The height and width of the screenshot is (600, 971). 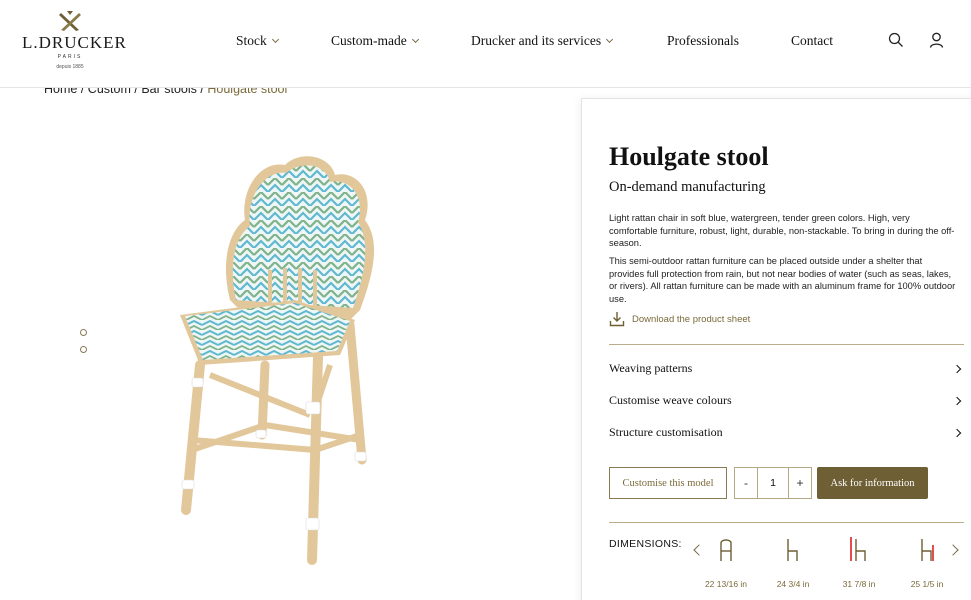 What do you see at coordinates (70, 57) in the screenshot?
I see `brand-city: PARIS` at bounding box center [70, 57].